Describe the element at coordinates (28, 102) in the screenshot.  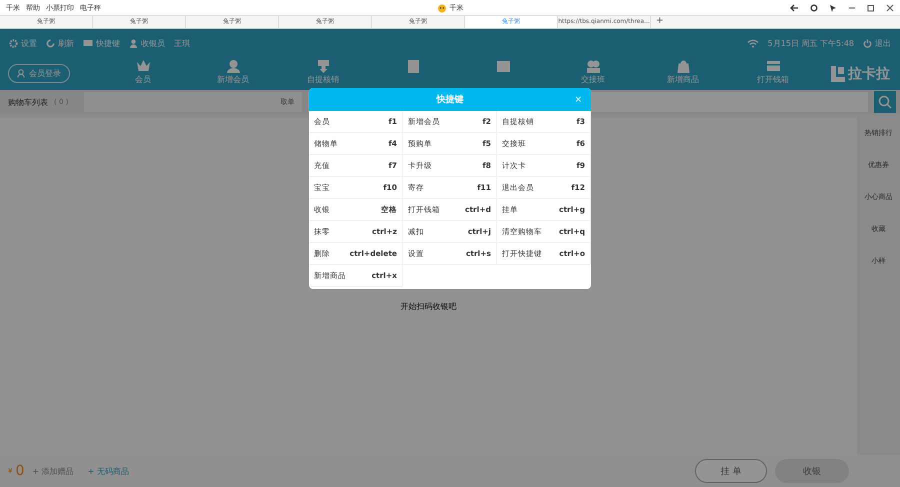
I see `cart-title: 购物车列表` at that location.